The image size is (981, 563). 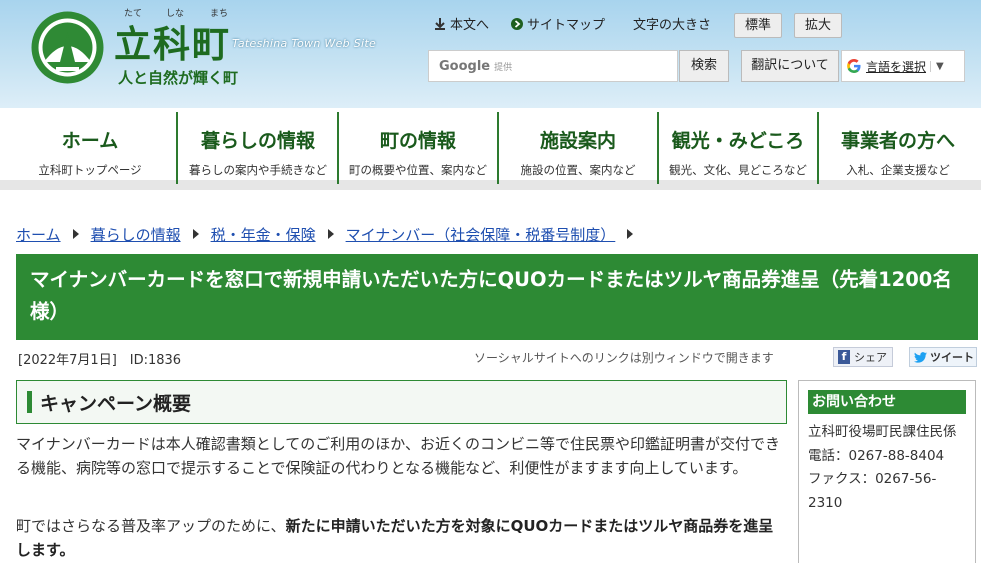 I want to click on nav-item-facilities: 施設案内 施設の位置、案内など, so click(x=578, y=145).